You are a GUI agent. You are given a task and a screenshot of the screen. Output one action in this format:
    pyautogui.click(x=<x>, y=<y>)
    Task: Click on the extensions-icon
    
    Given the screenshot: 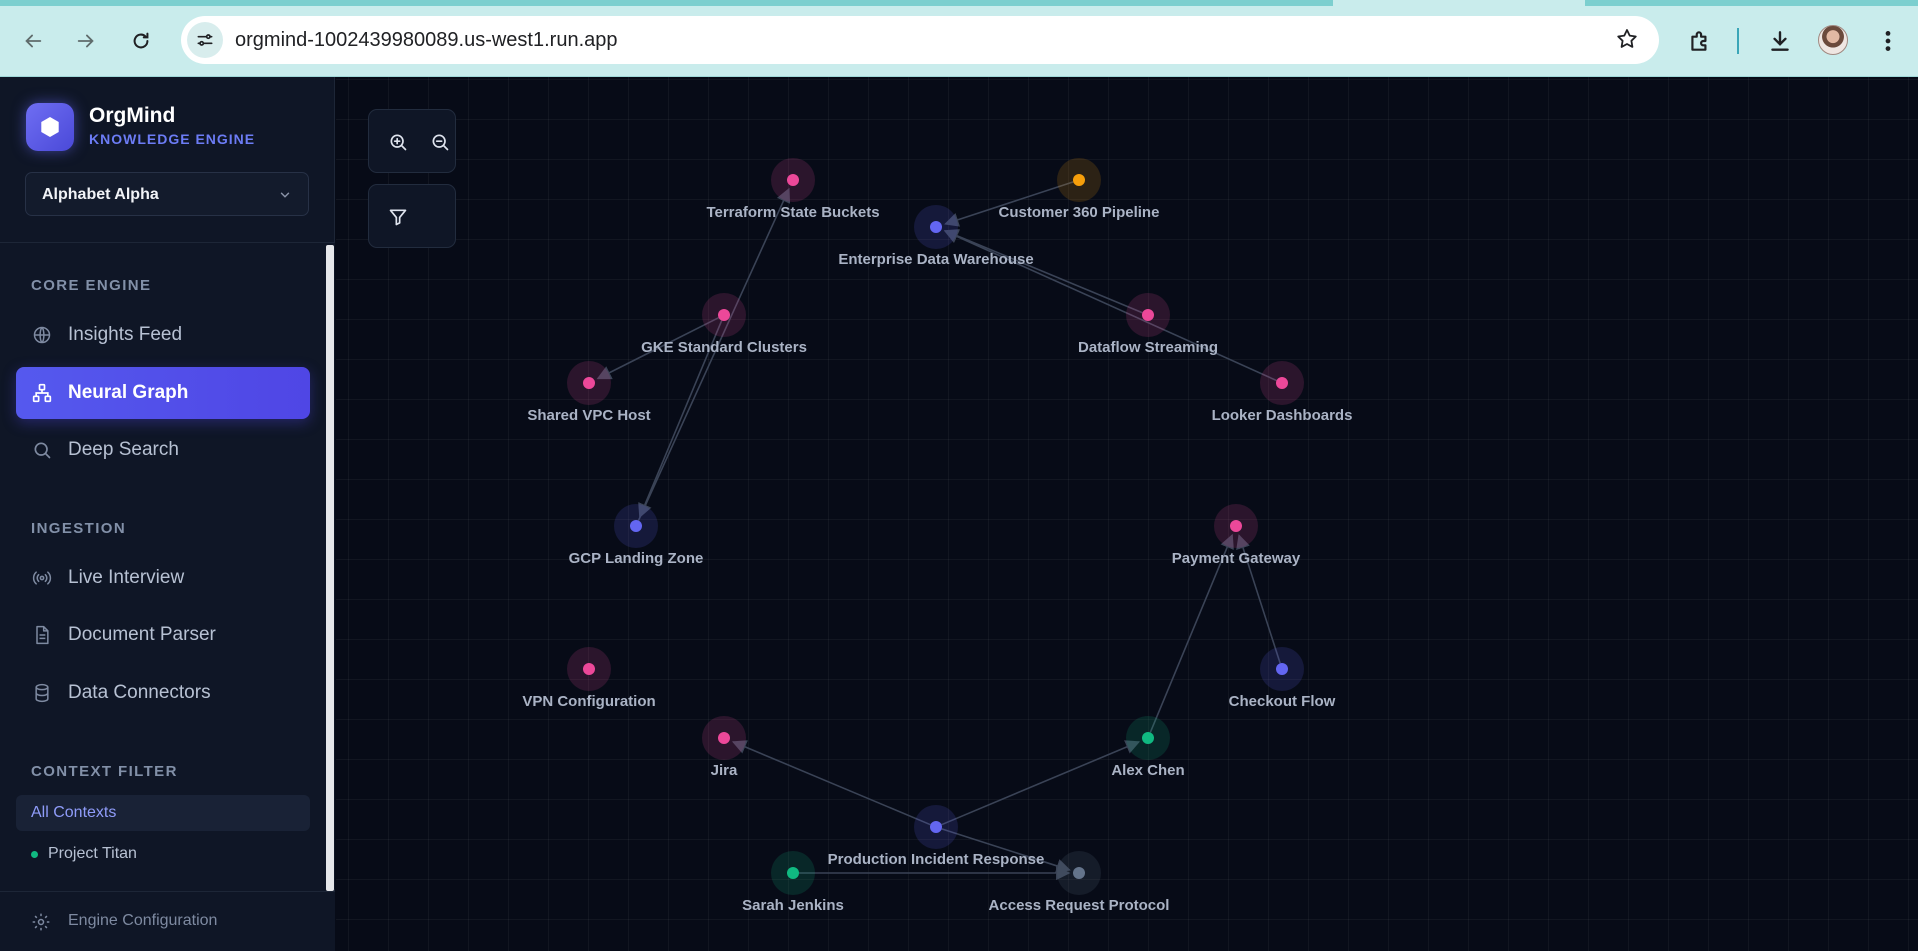 What is the action you would take?
    pyautogui.click(x=1700, y=41)
    